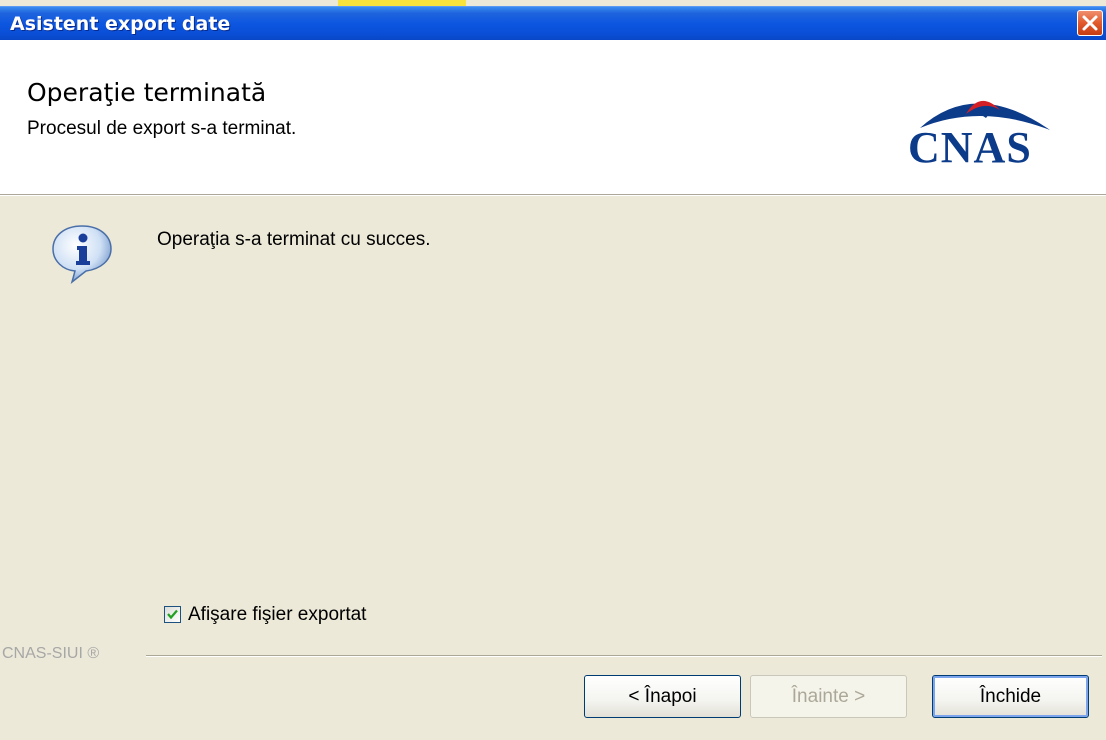 The height and width of the screenshot is (740, 1106). I want to click on footer-separator-highlight, so click(624, 656).